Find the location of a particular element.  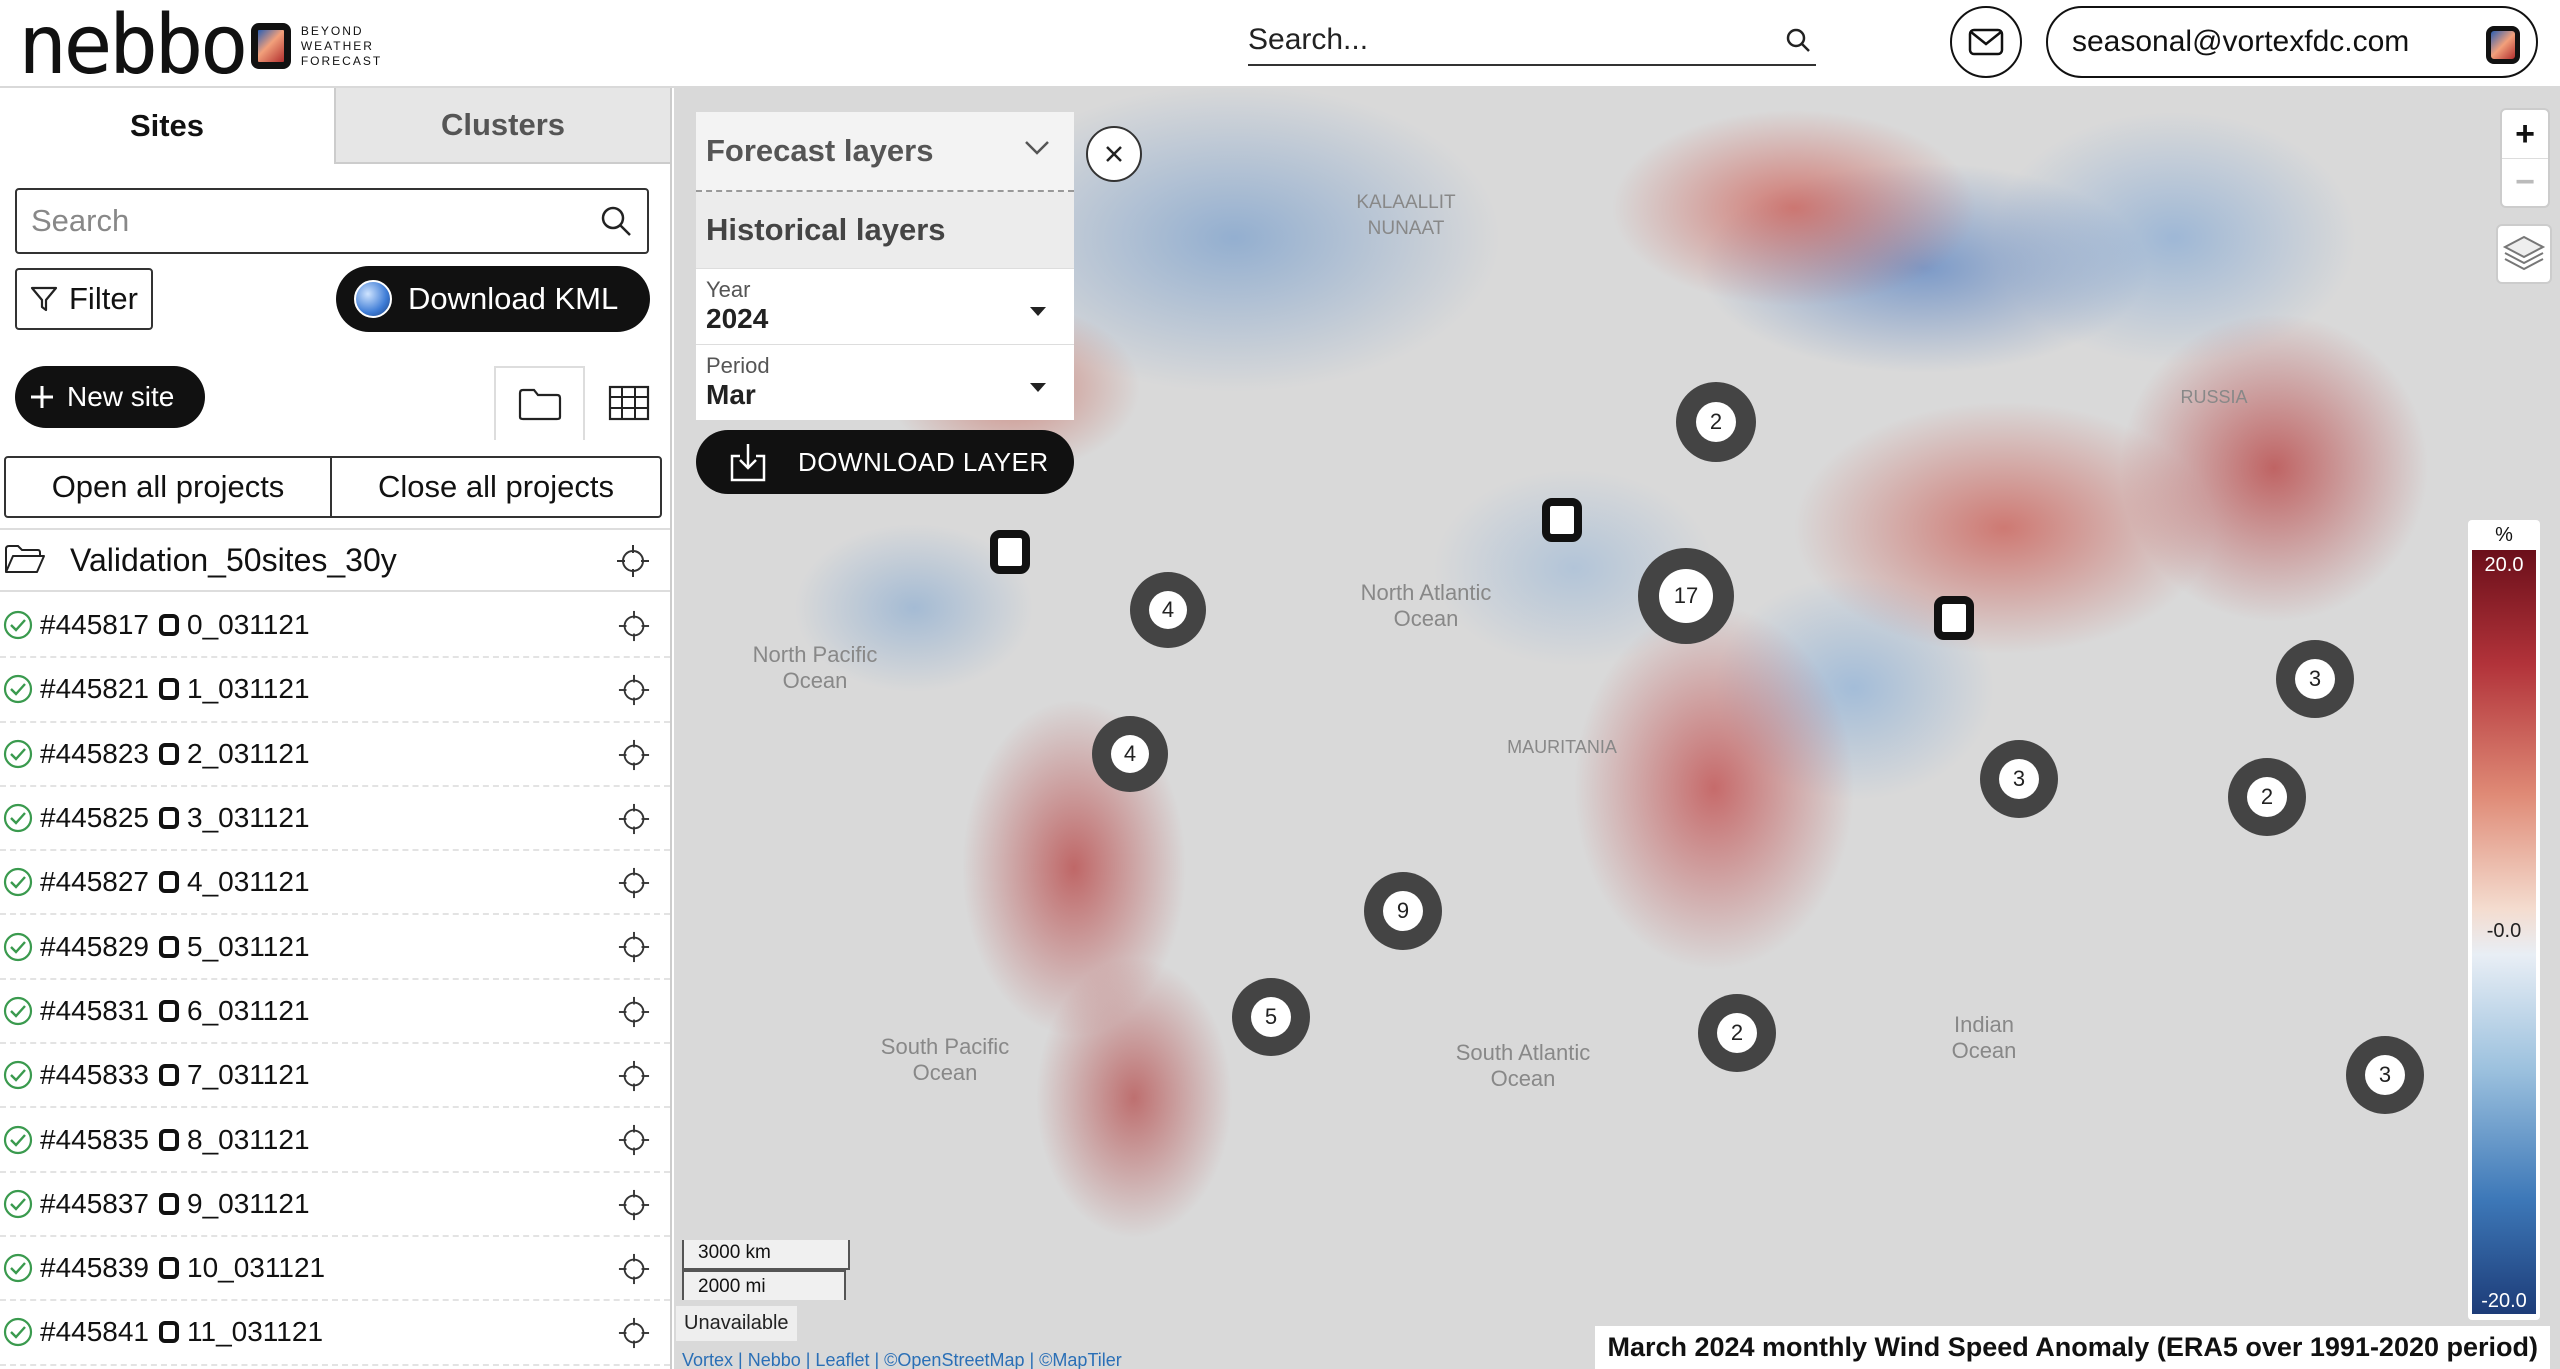

tab-sites: Sites is located at coordinates (167, 126).